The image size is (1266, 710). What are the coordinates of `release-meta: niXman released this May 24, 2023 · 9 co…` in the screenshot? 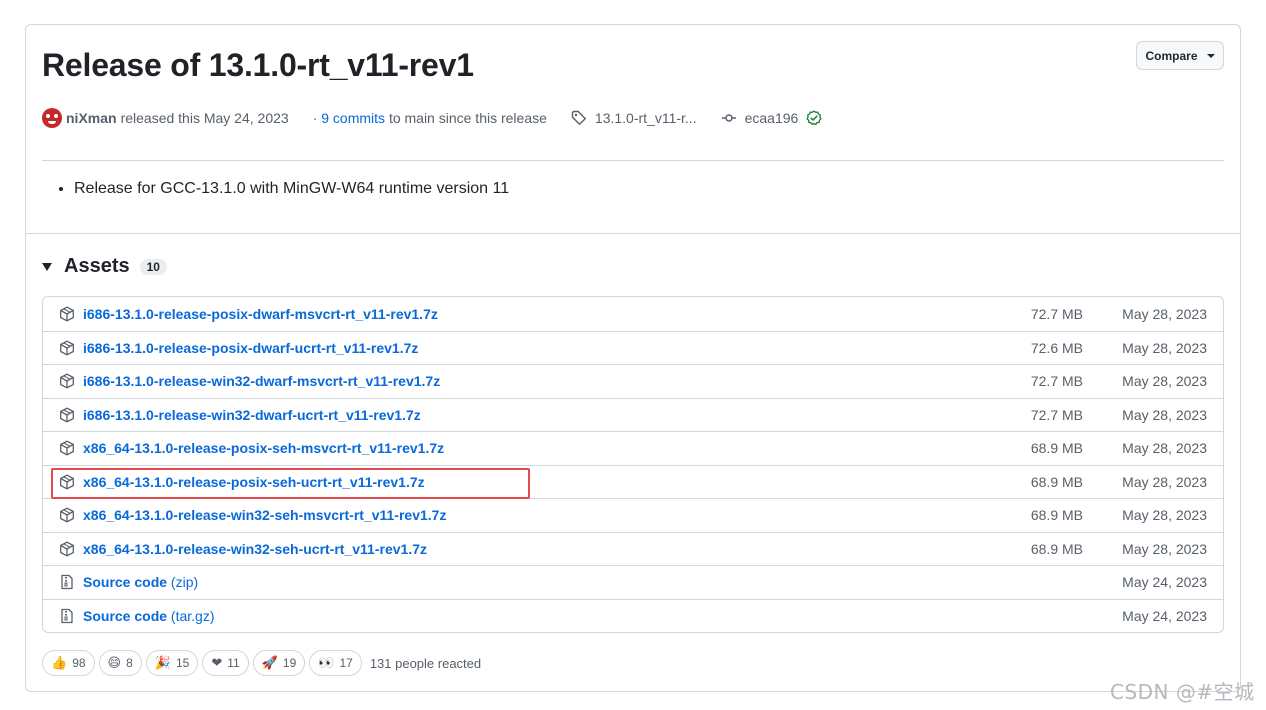 It's located at (632, 118).